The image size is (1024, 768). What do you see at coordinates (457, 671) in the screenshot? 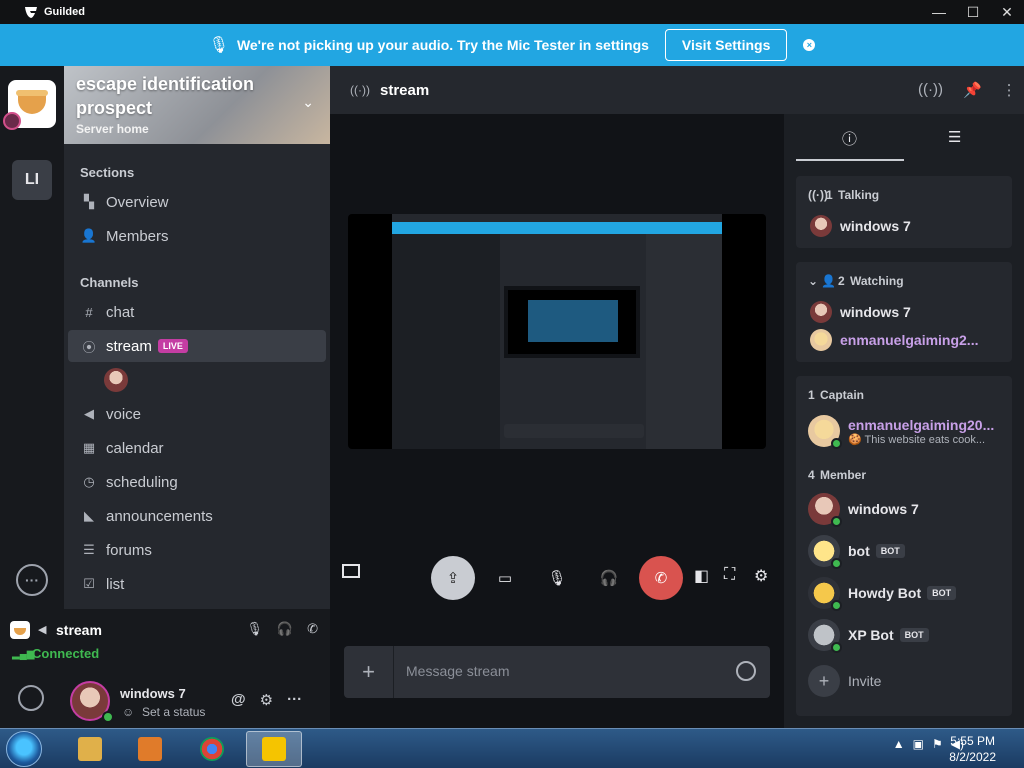
I see `message-input: Message stream` at bounding box center [457, 671].